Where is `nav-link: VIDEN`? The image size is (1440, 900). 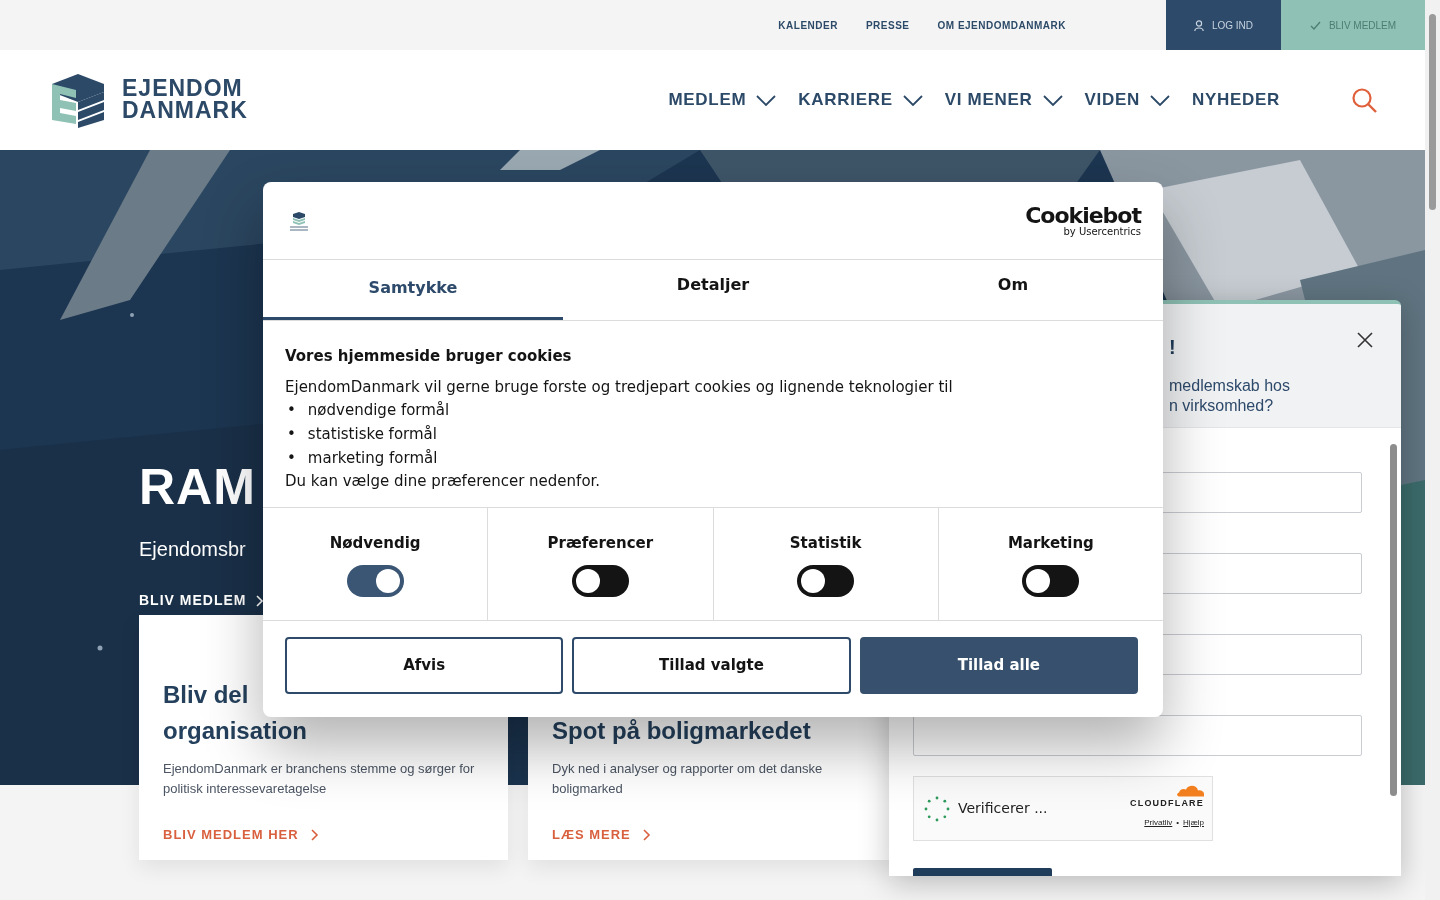 nav-link: VIDEN is located at coordinates (1127, 100).